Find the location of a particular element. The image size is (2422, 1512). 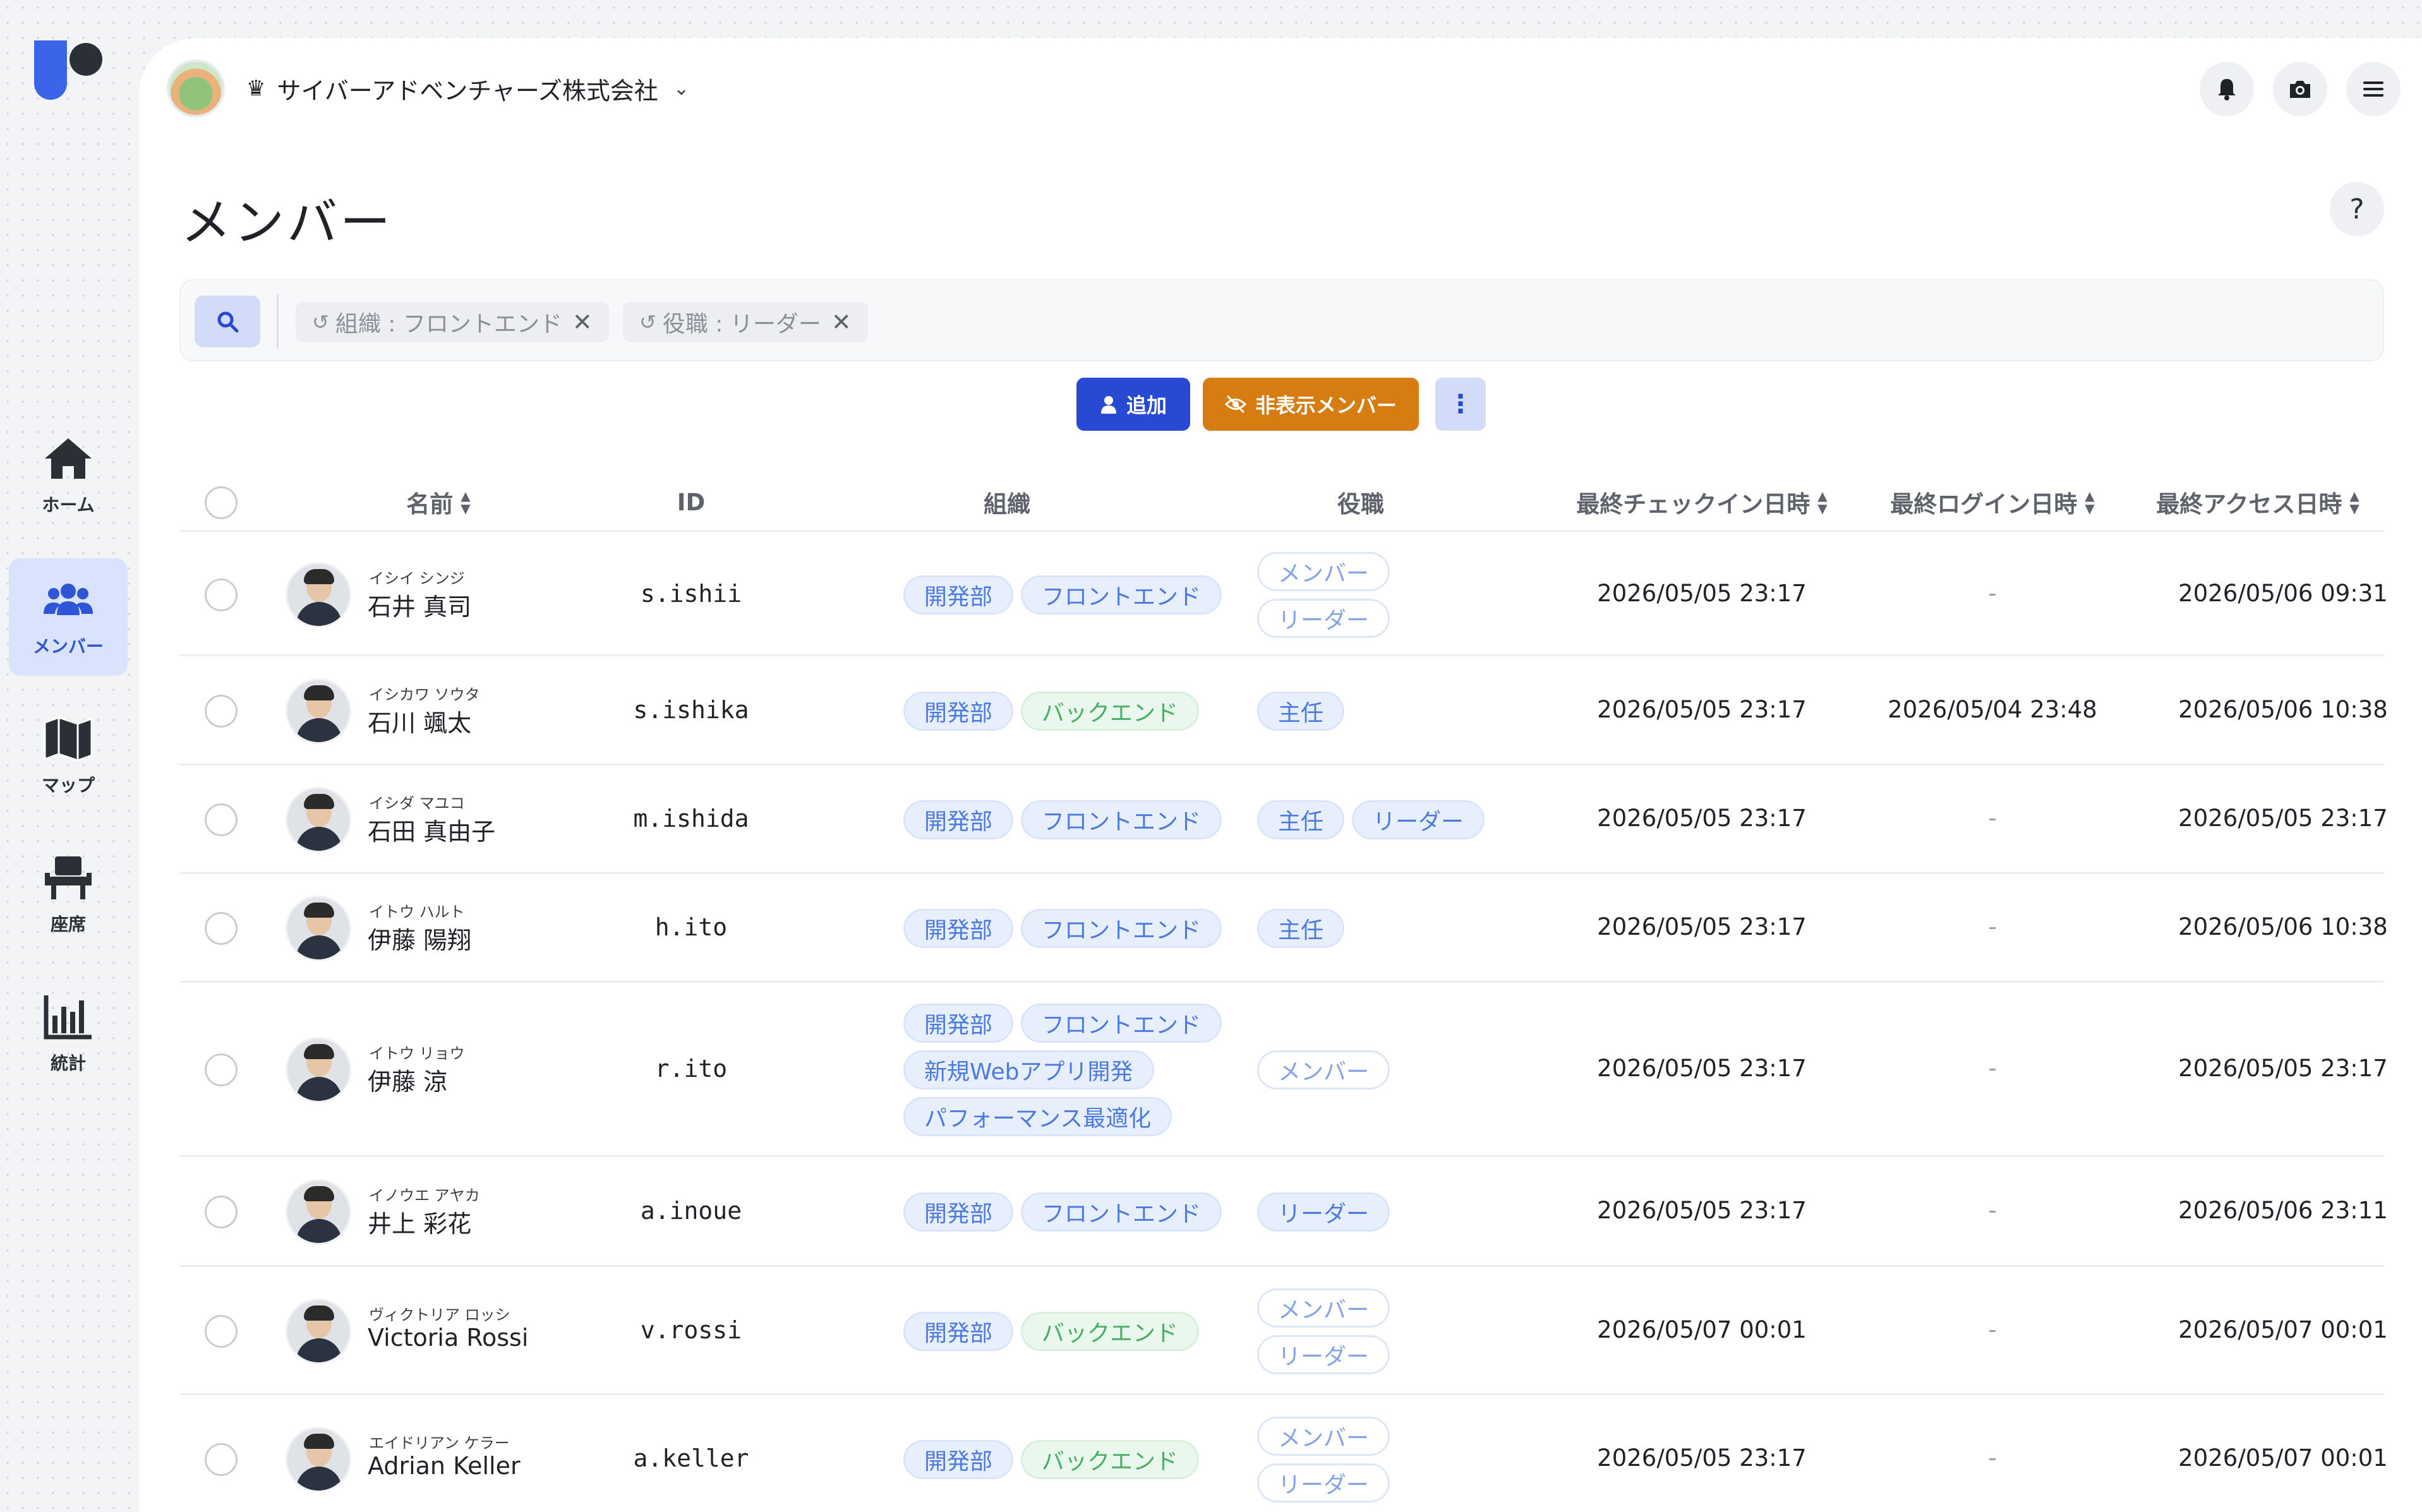

help-button: ? is located at coordinates (2357, 209).